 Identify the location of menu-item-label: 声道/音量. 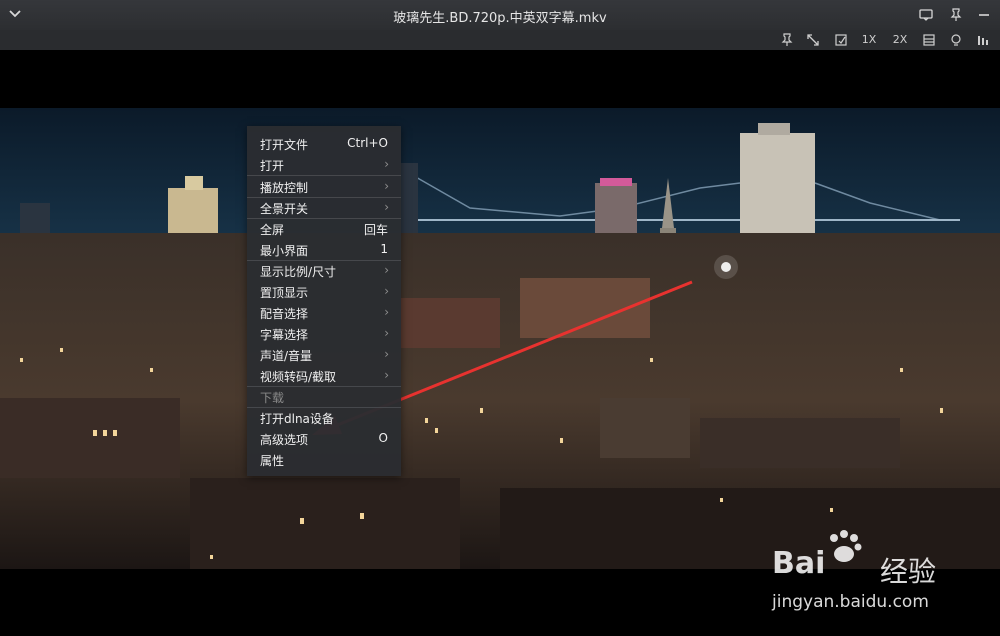
(286, 356).